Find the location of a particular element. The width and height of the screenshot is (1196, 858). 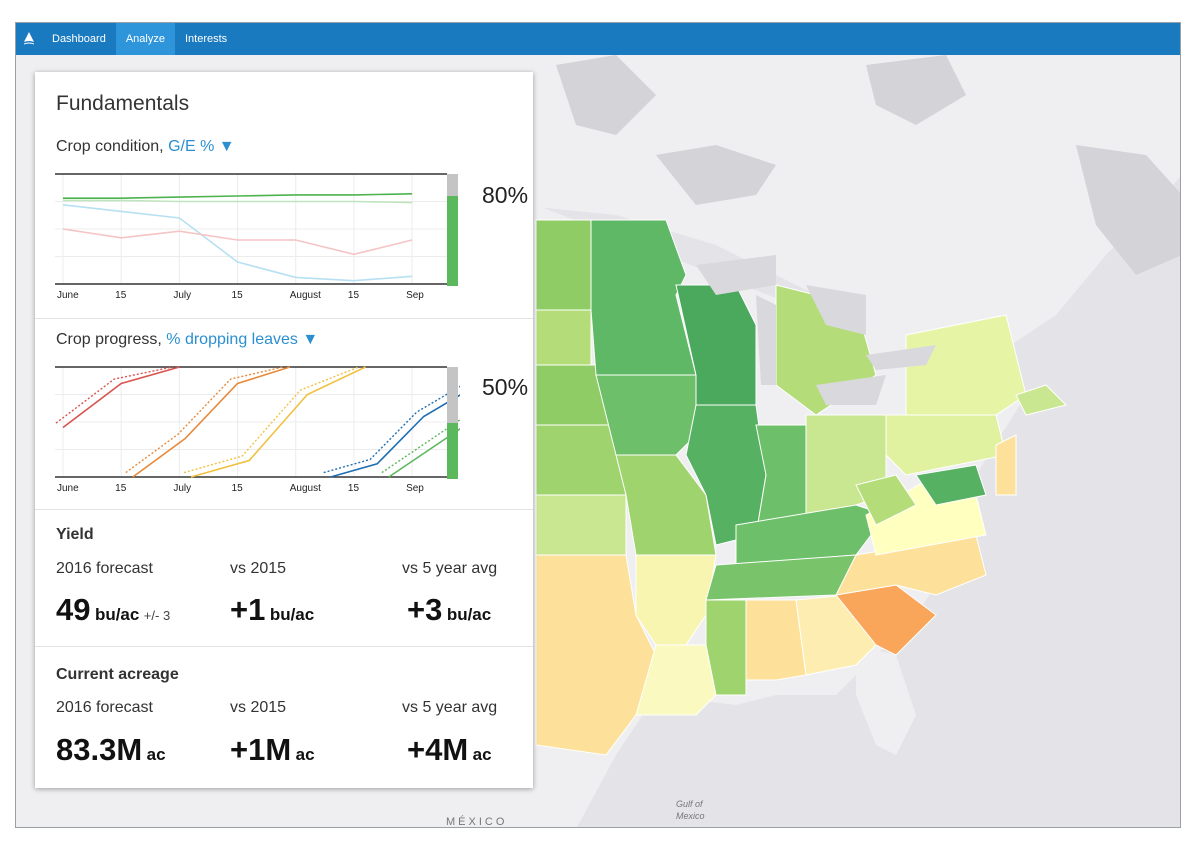

map-label-mexico: MÉXICO is located at coordinates (476, 821).